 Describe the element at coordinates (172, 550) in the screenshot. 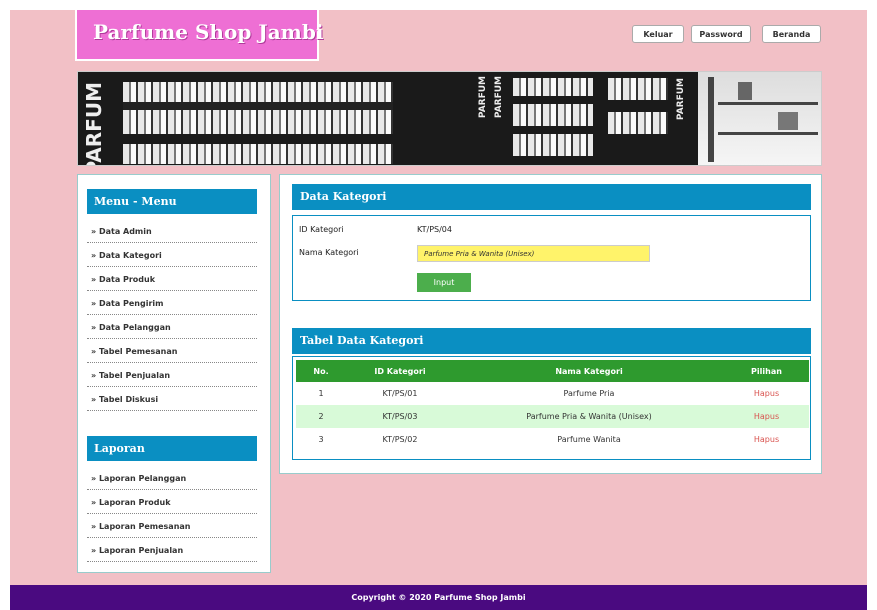

I see `sidebar-item-laporan-penjualan: » Laporan Penjualan` at that location.